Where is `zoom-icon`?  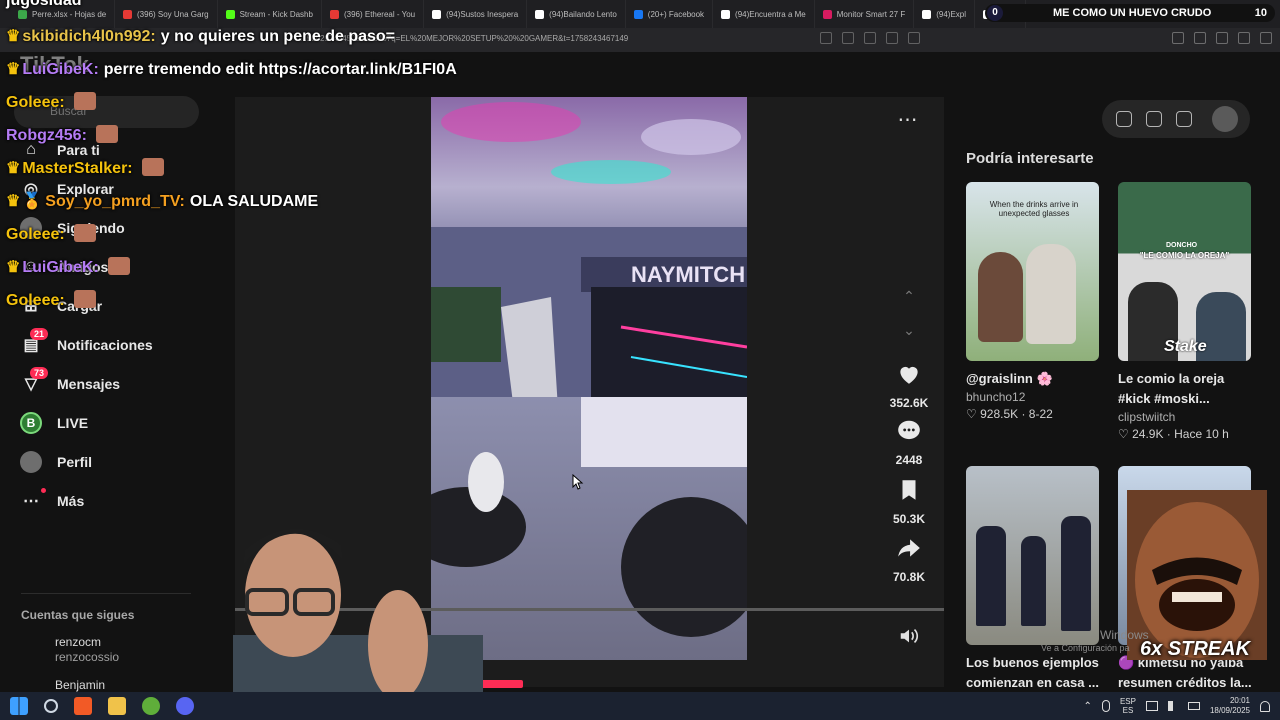
zoom-icon is located at coordinates (892, 38).